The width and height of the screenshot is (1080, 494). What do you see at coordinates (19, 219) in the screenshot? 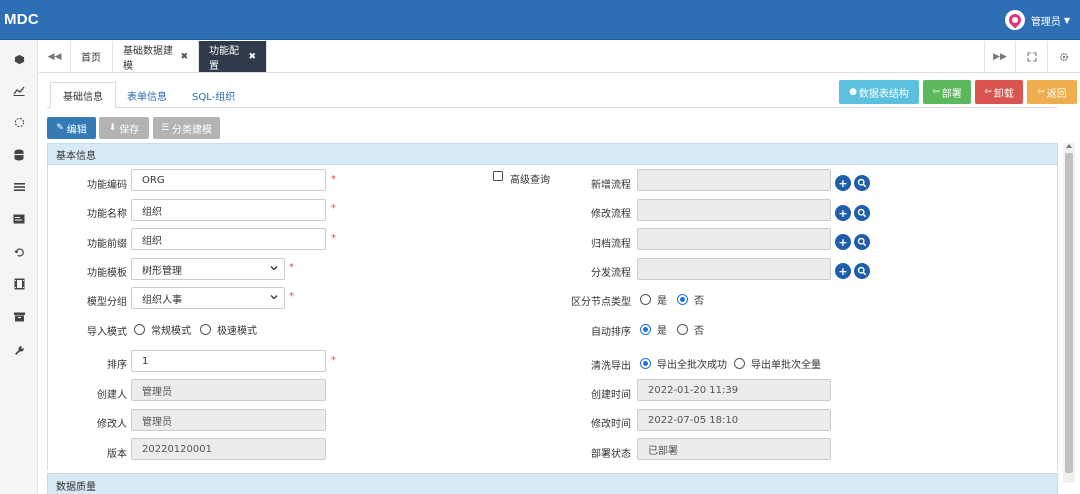
I see `card-icon` at bounding box center [19, 219].